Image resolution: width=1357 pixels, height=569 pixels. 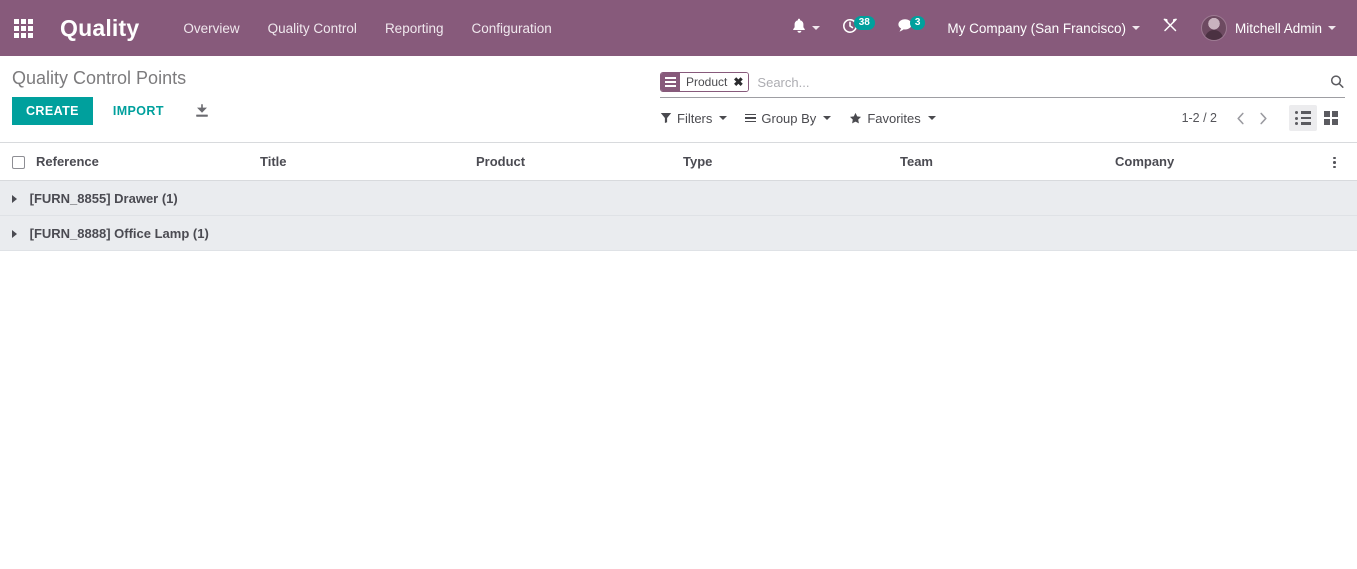 I want to click on company-name: My Company (San Francisco), so click(x=1036, y=28).